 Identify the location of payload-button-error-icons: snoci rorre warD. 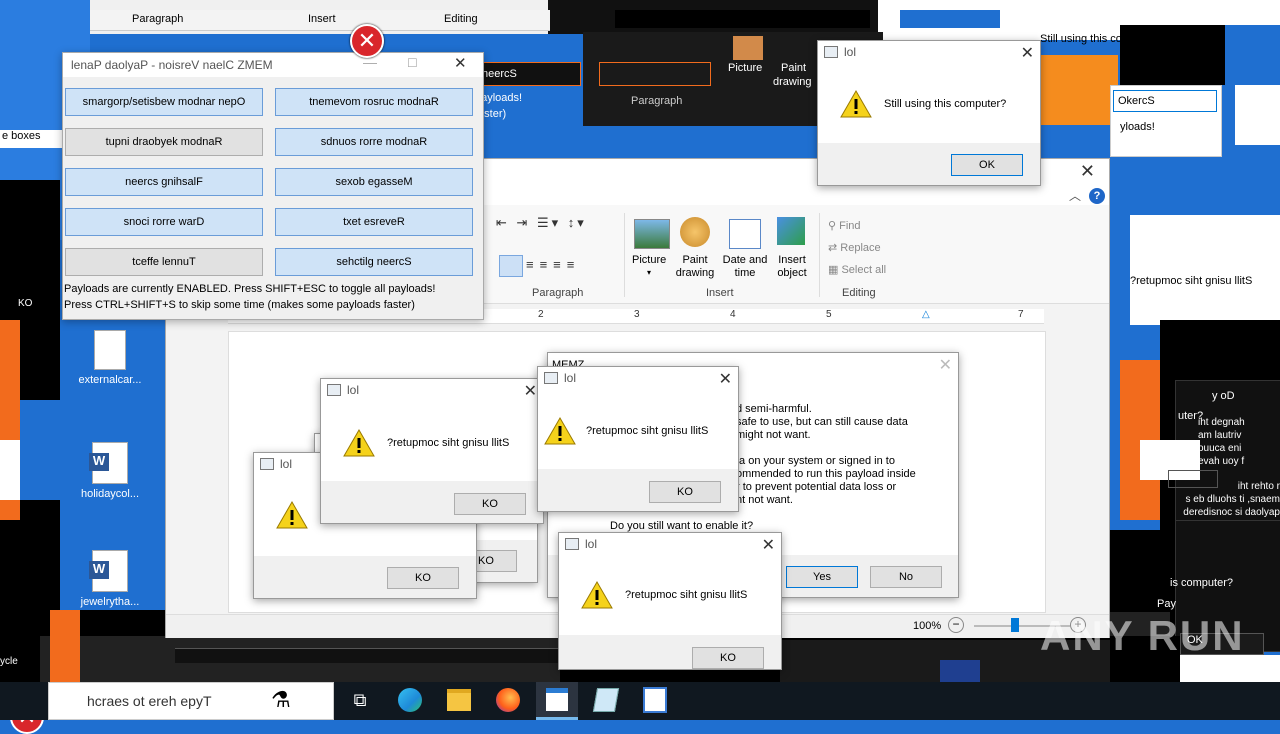
(164, 222).